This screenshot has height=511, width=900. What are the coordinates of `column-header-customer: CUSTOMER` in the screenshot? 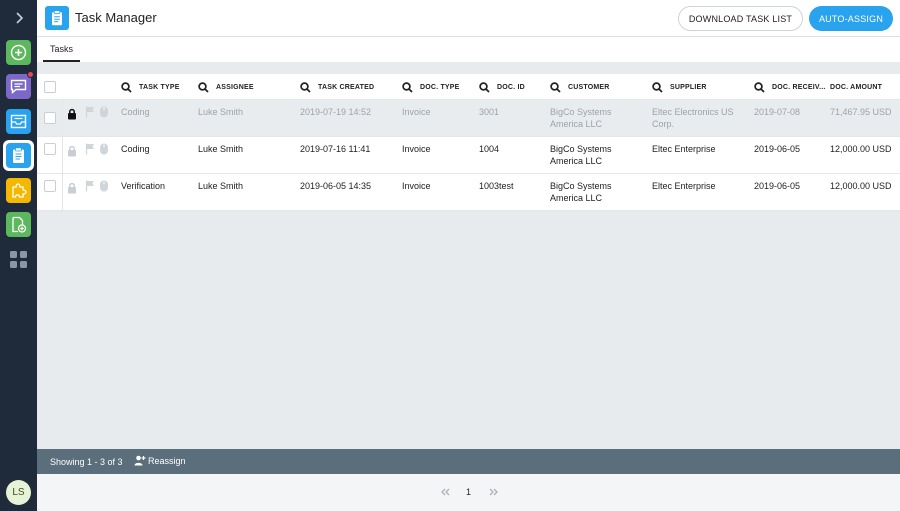 It's located at (580, 87).